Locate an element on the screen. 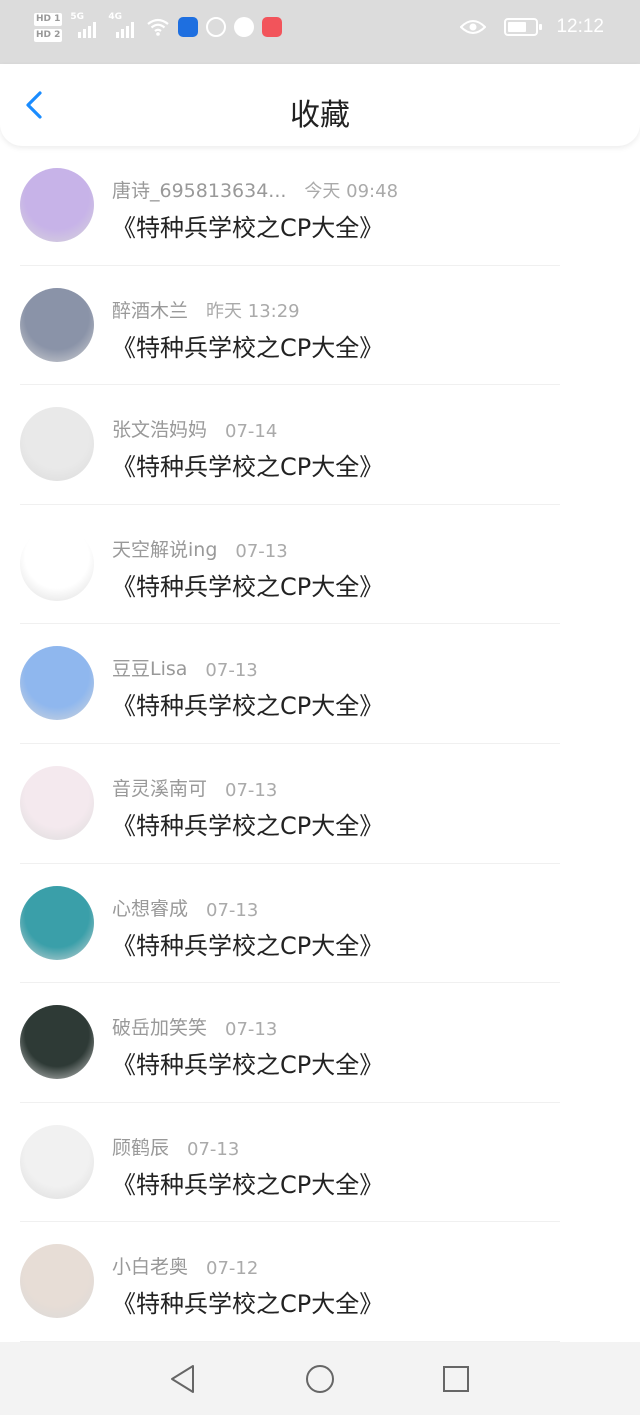 This screenshot has width=640, height=1415. header: 收藏 is located at coordinates (320, 105).